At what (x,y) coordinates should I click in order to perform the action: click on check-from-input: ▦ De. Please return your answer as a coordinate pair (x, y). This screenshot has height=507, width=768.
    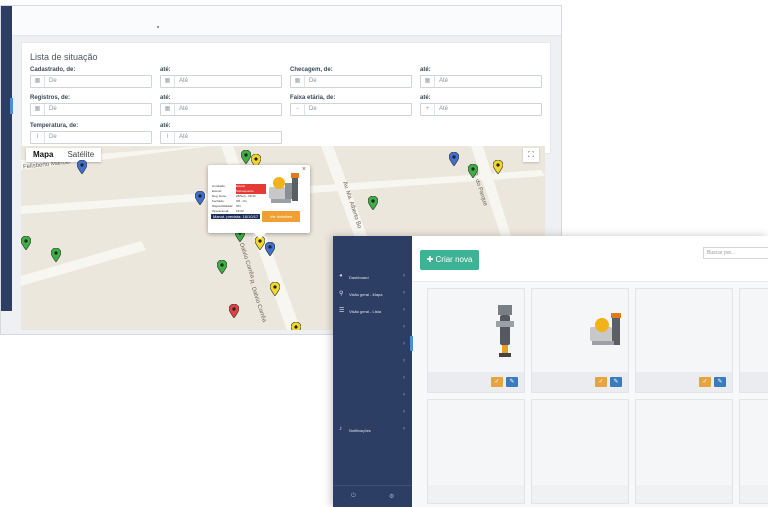
    Looking at the image, I should click on (351, 81).